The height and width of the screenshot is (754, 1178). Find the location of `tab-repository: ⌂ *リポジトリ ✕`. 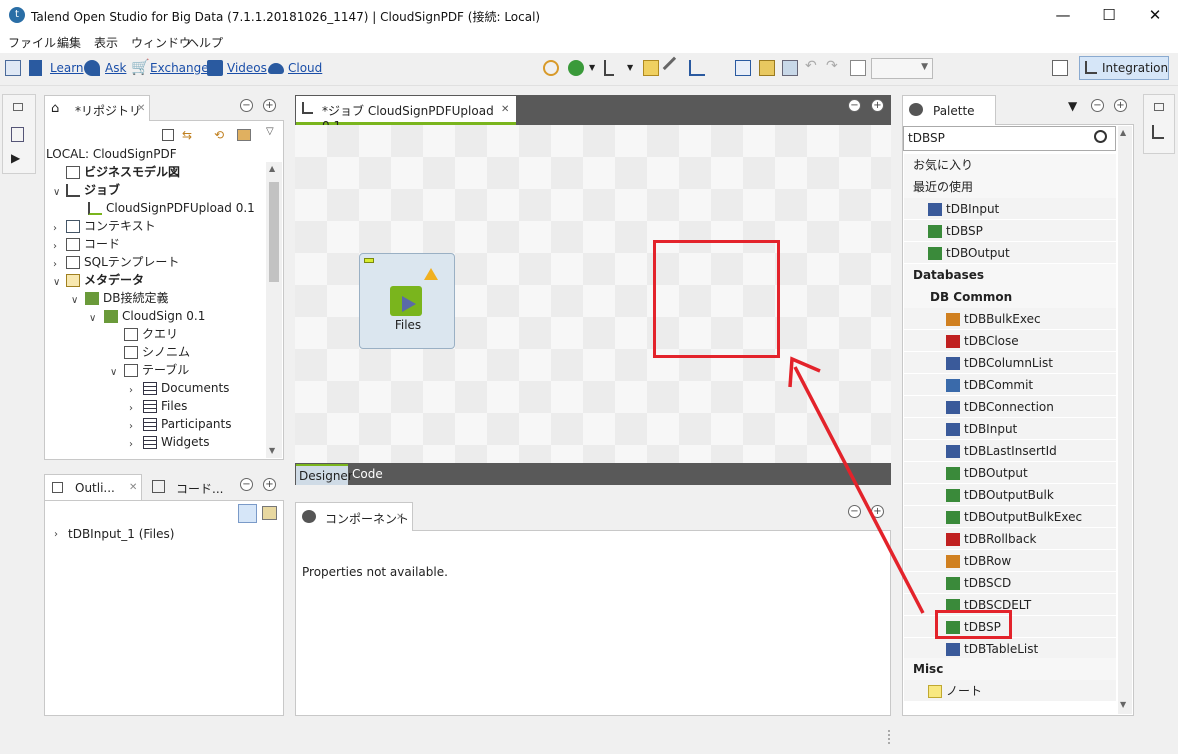

tab-repository: ⌂ *リポジトリ ✕ is located at coordinates (97, 108).